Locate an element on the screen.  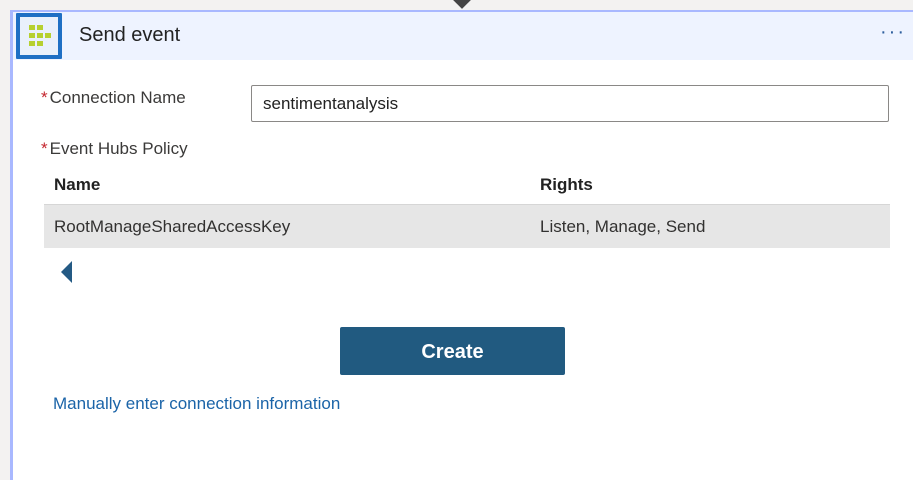
column-header-rights: Rights is located at coordinates (566, 184).